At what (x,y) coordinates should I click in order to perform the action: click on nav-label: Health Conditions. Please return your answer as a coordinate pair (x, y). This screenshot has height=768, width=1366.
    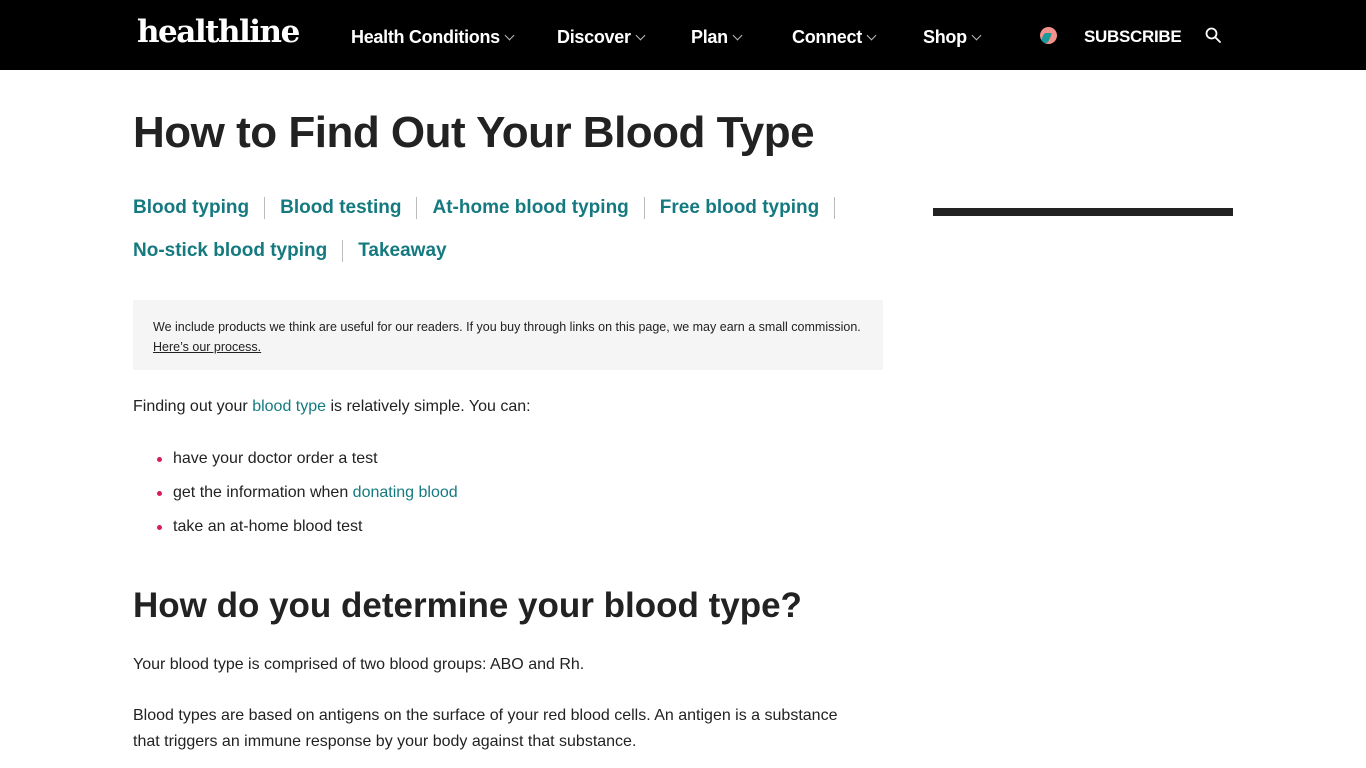
    Looking at the image, I should click on (425, 37).